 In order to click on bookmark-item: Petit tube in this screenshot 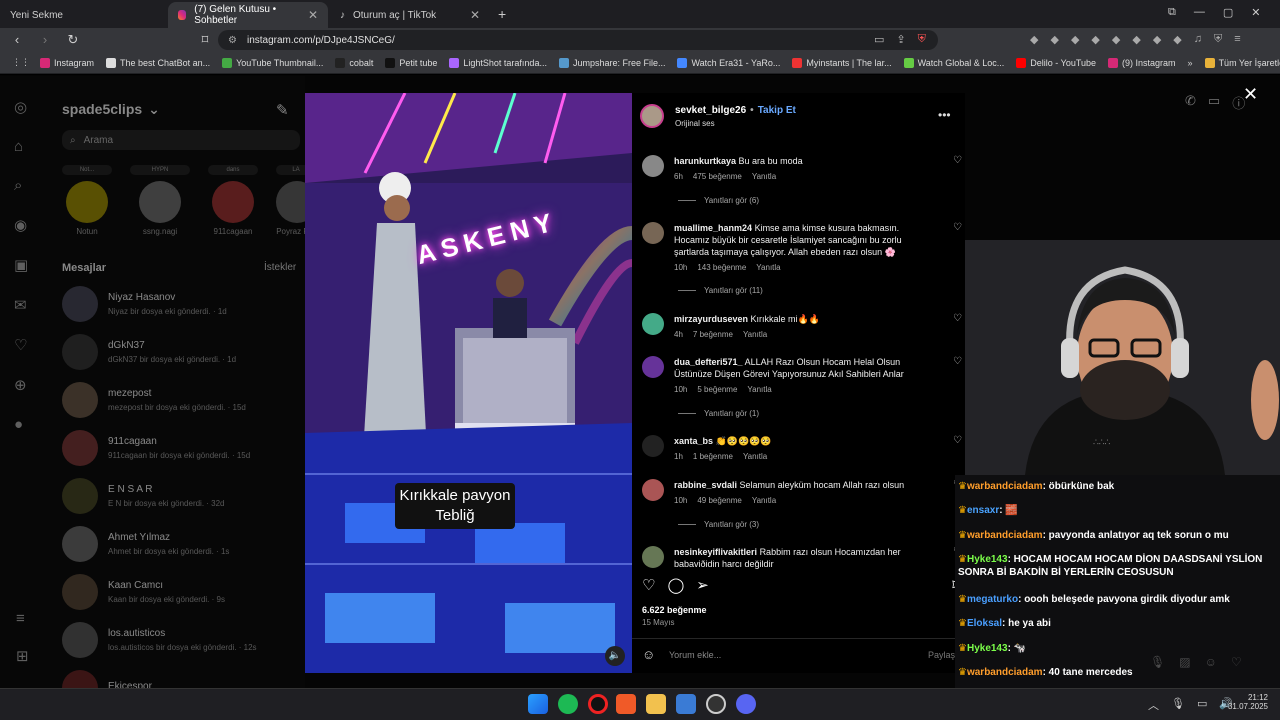, I will do `click(411, 62)`.